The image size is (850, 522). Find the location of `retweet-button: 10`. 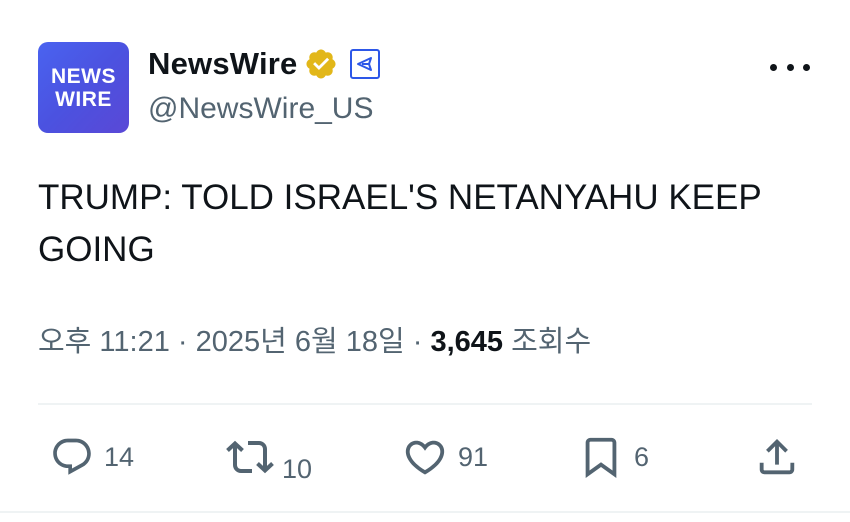

retweet-button: 10 is located at coordinates (269, 458).